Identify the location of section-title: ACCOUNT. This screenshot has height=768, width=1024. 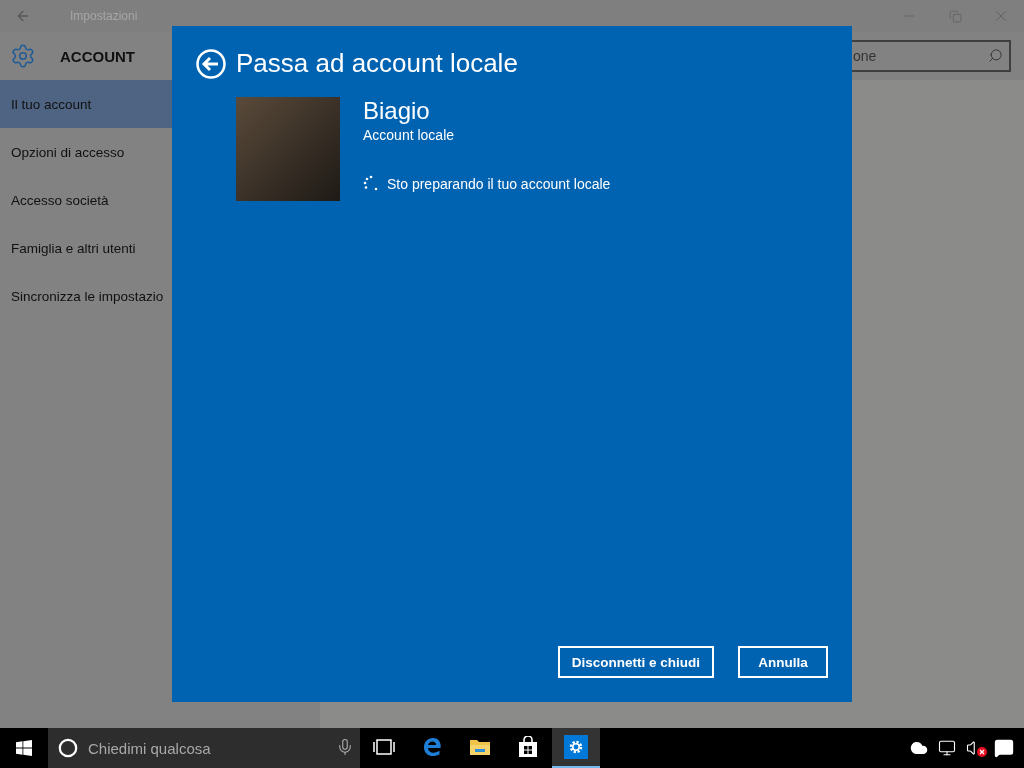
(97, 56).